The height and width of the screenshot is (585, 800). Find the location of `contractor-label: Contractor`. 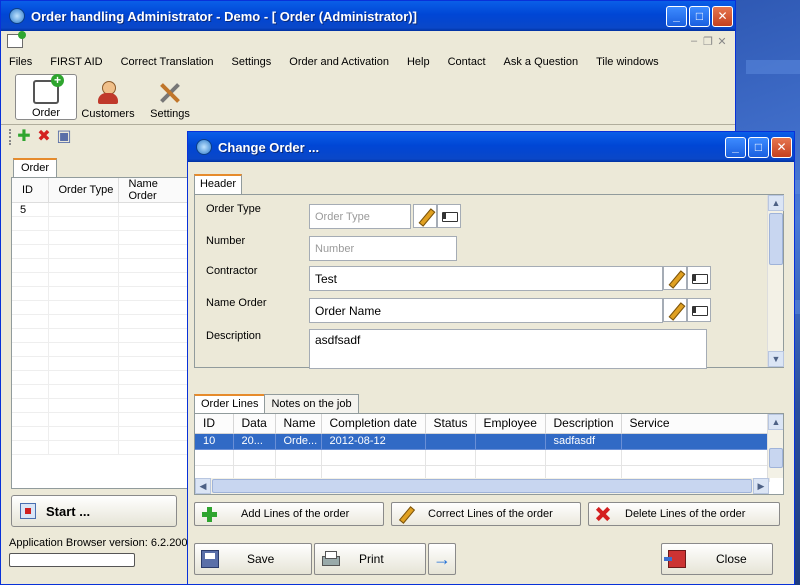

contractor-label: Contractor is located at coordinates (232, 271).